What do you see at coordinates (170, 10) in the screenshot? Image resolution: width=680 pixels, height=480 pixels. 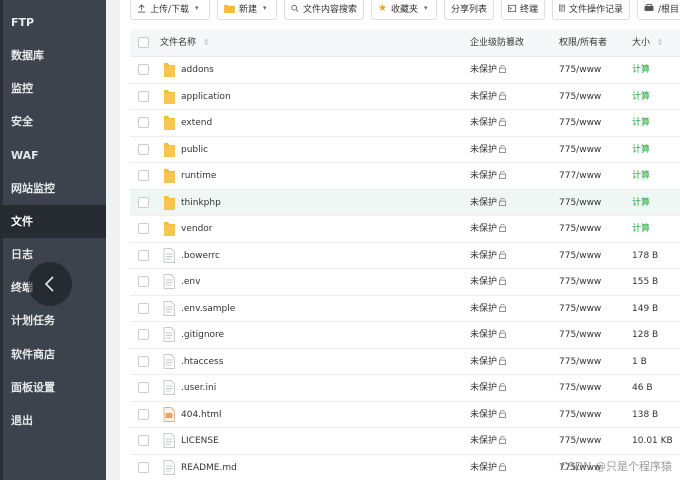 I see `upload-download-button: 上传/下载 ▾` at bounding box center [170, 10].